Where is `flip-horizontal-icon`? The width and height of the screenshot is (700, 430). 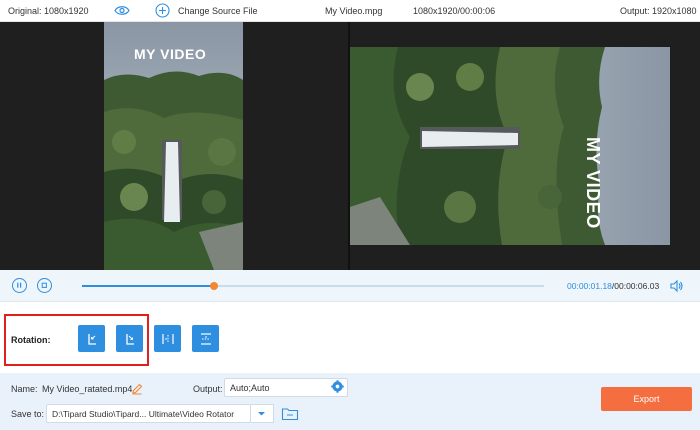
flip-horizontal-icon is located at coordinates (167, 338).